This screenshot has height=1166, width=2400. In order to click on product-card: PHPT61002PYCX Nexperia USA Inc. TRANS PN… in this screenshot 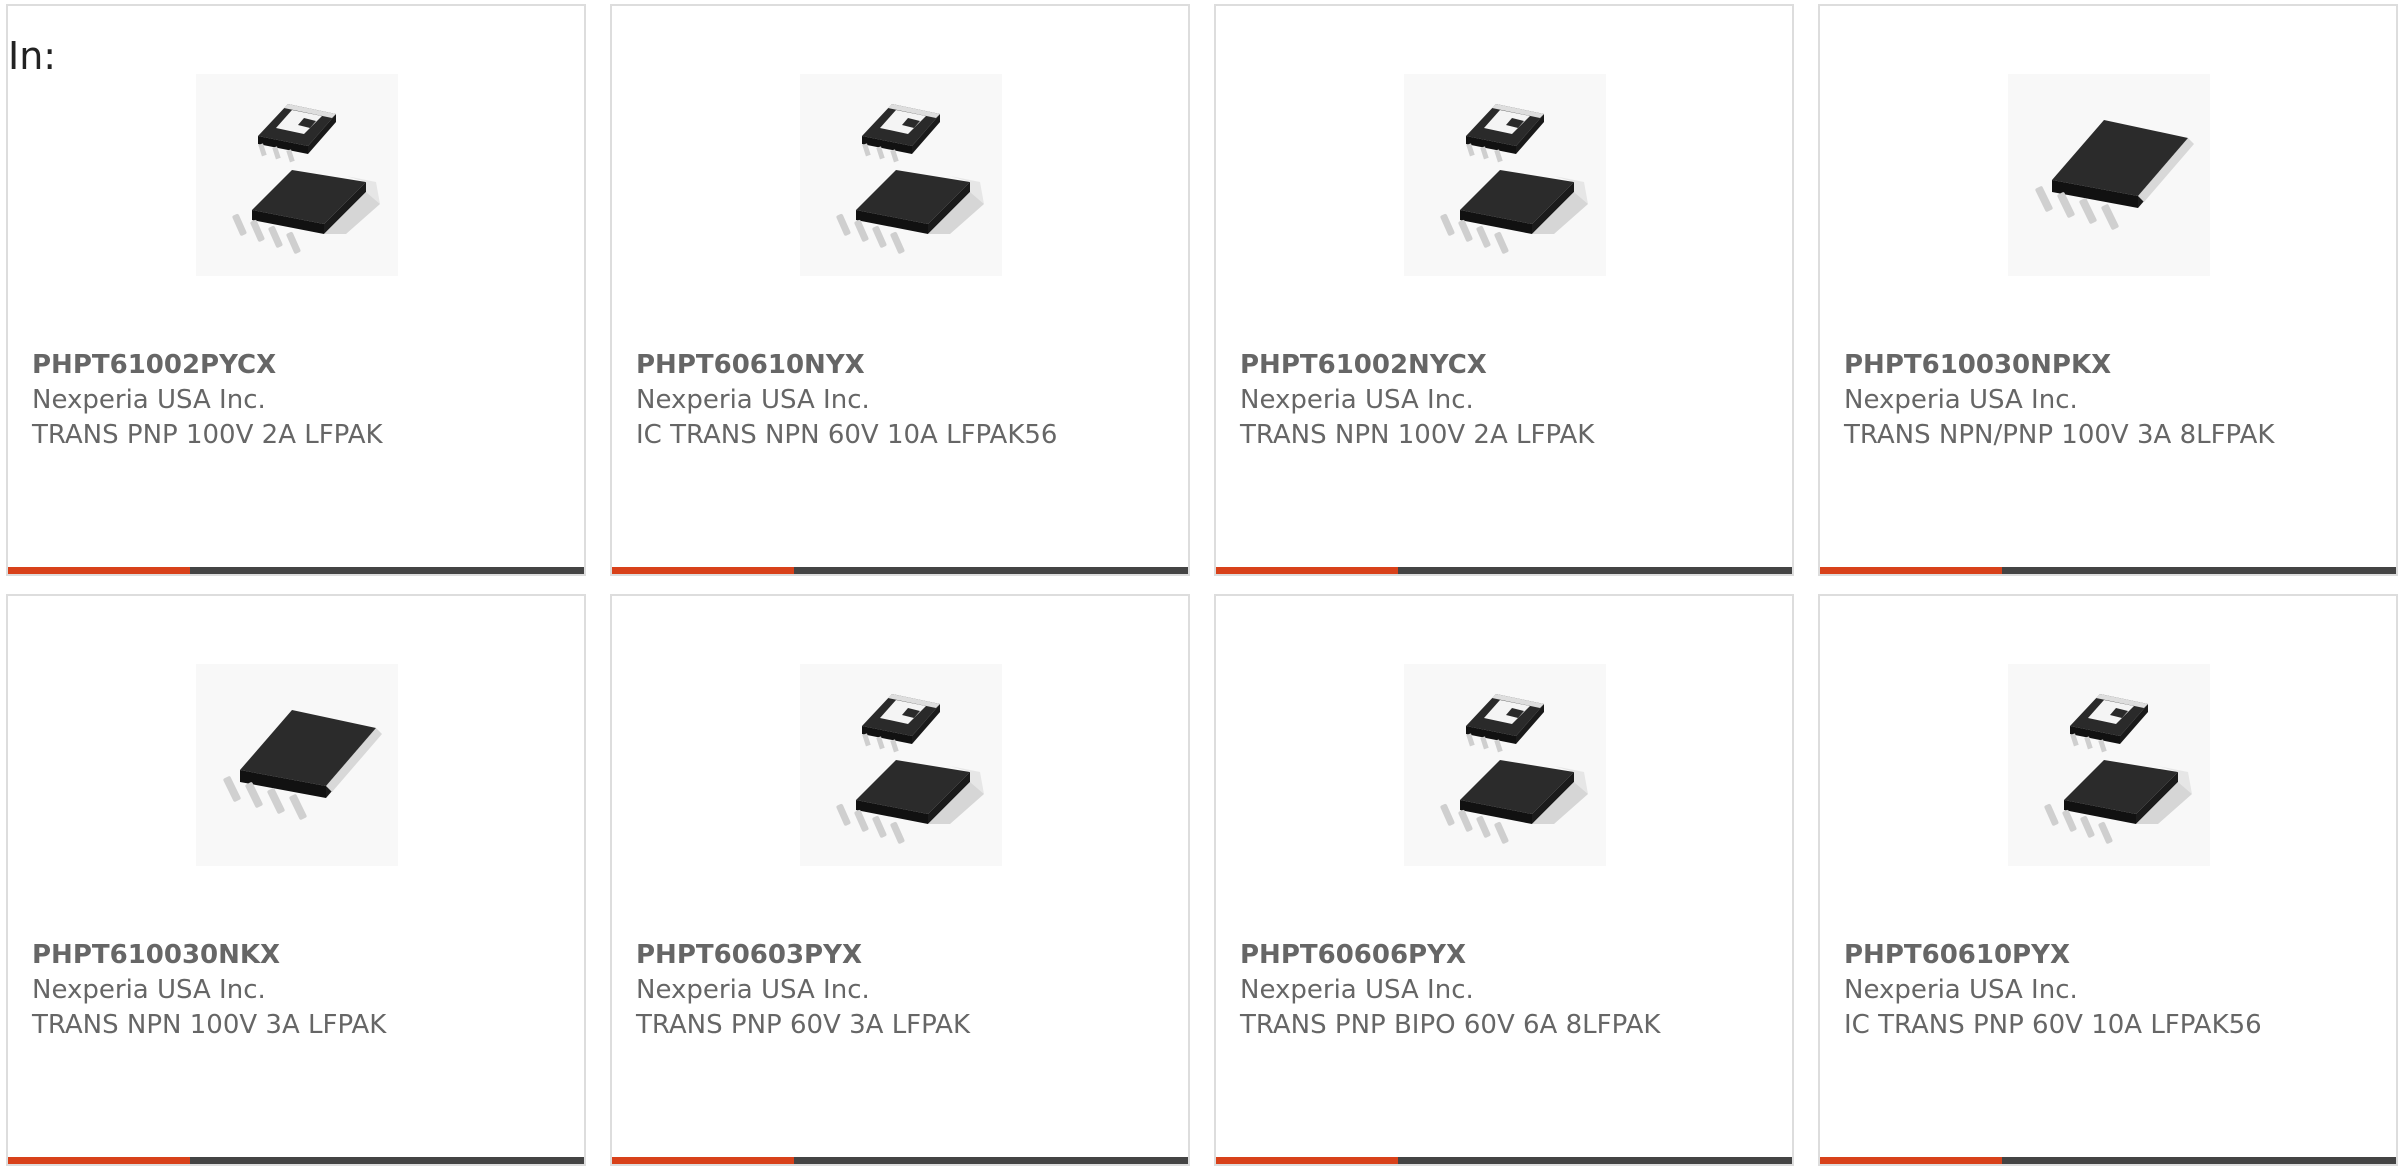, I will do `click(296, 290)`.